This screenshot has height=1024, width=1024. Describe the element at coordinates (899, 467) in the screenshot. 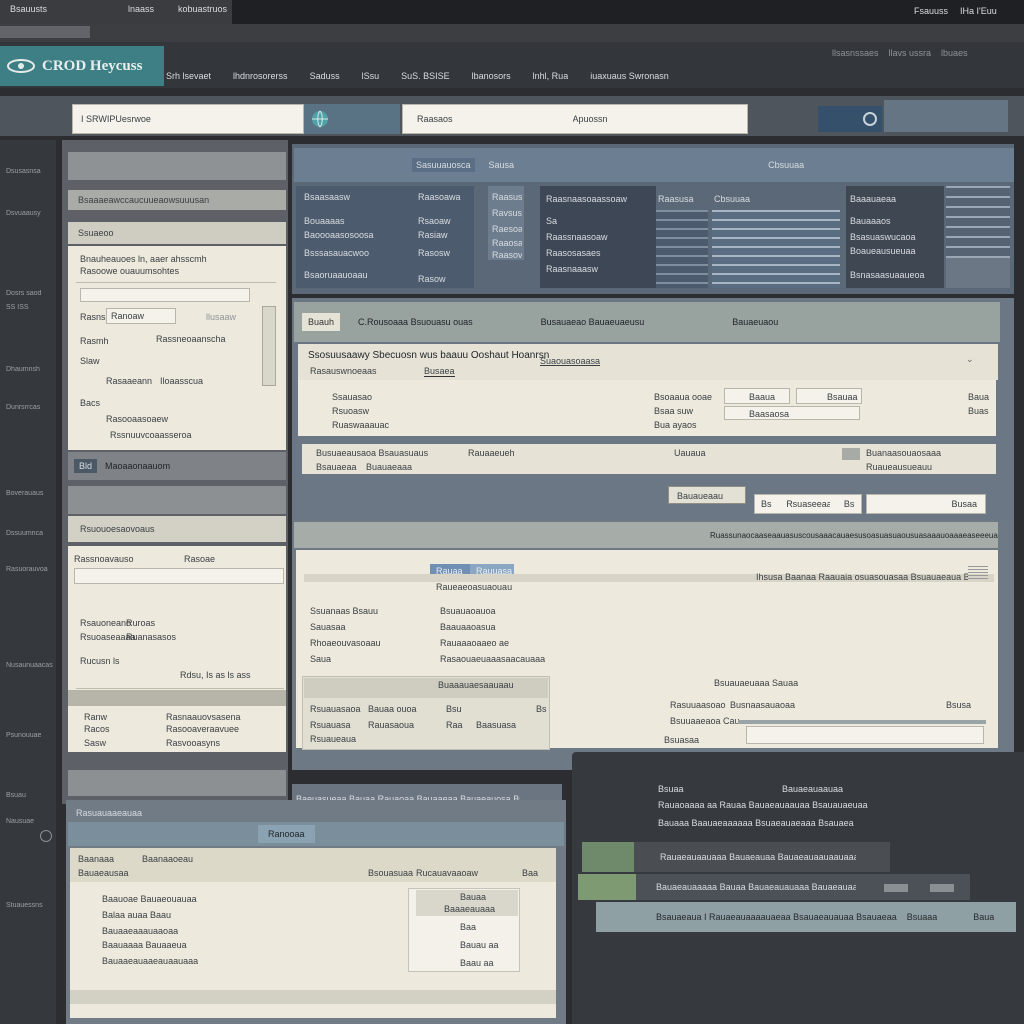

I see `tax-r5: Ruaueausueauu` at that location.